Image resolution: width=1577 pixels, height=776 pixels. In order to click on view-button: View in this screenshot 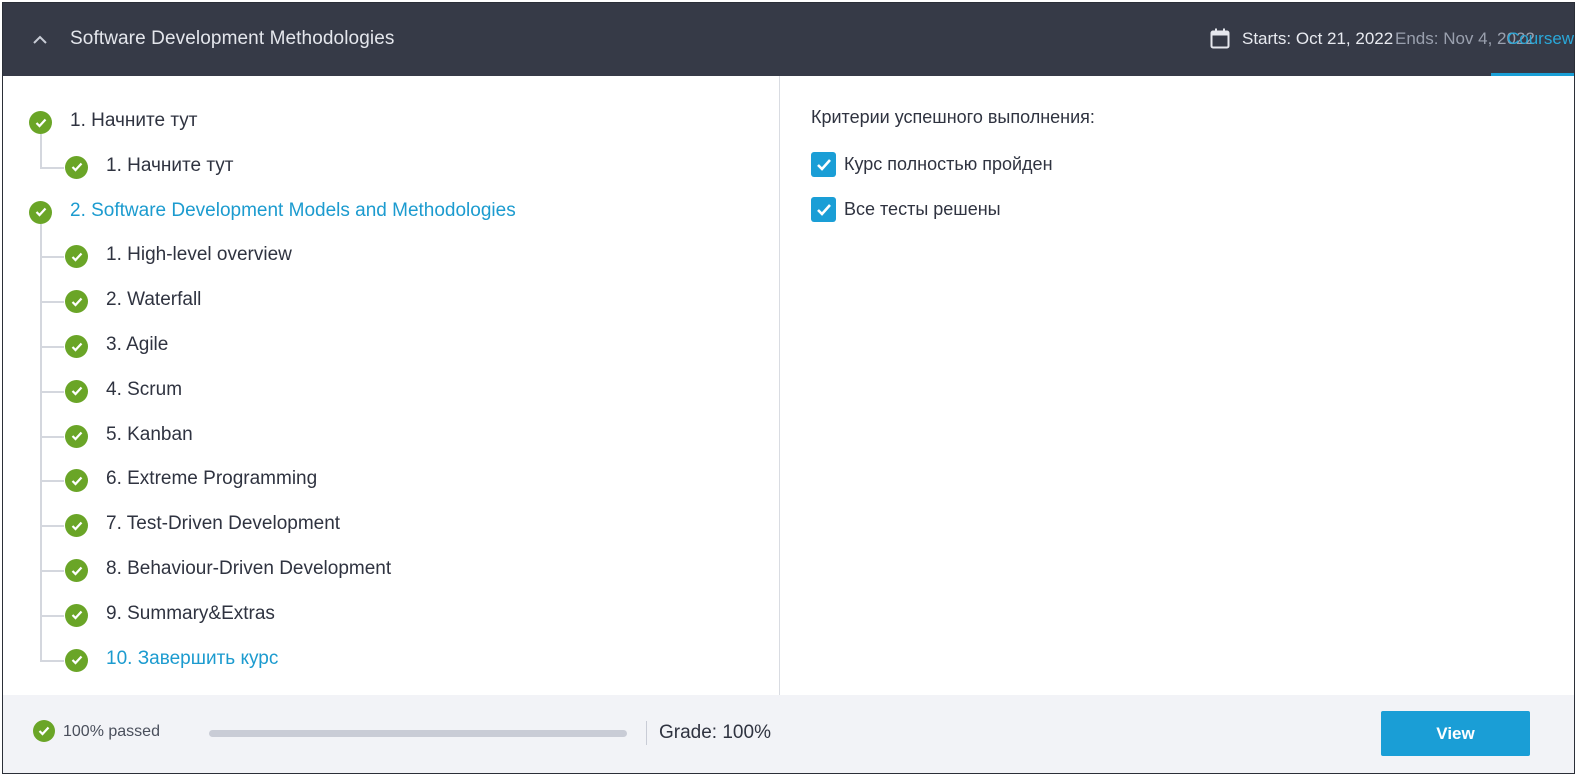, I will do `click(1455, 733)`.